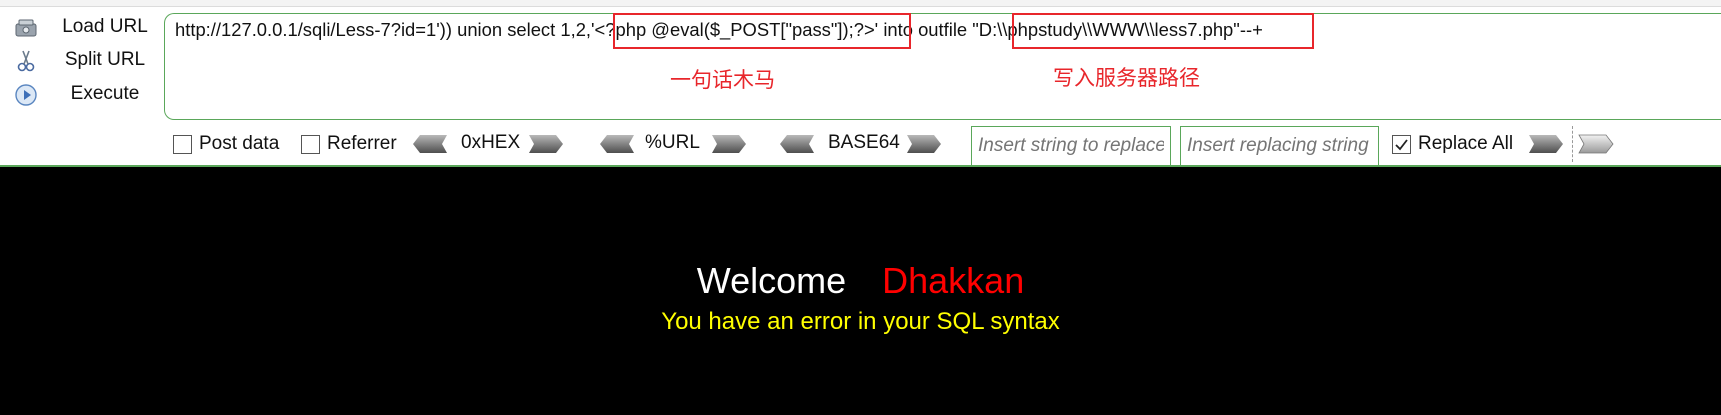 The image size is (1721, 415). What do you see at coordinates (310, 144) in the screenshot?
I see `referrer-checkbox` at bounding box center [310, 144].